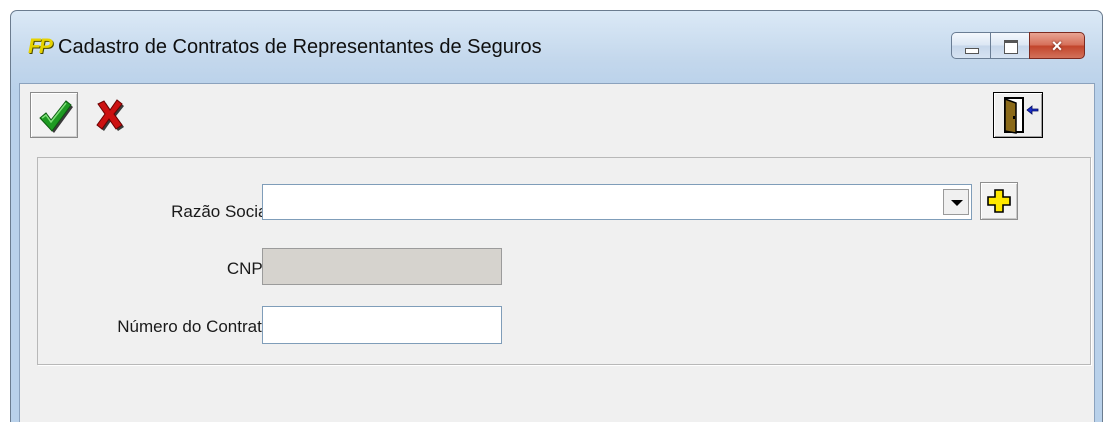 Image resolution: width=1111 pixels, height=426 pixels. I want to click on exit-button, so click(1018, 115).